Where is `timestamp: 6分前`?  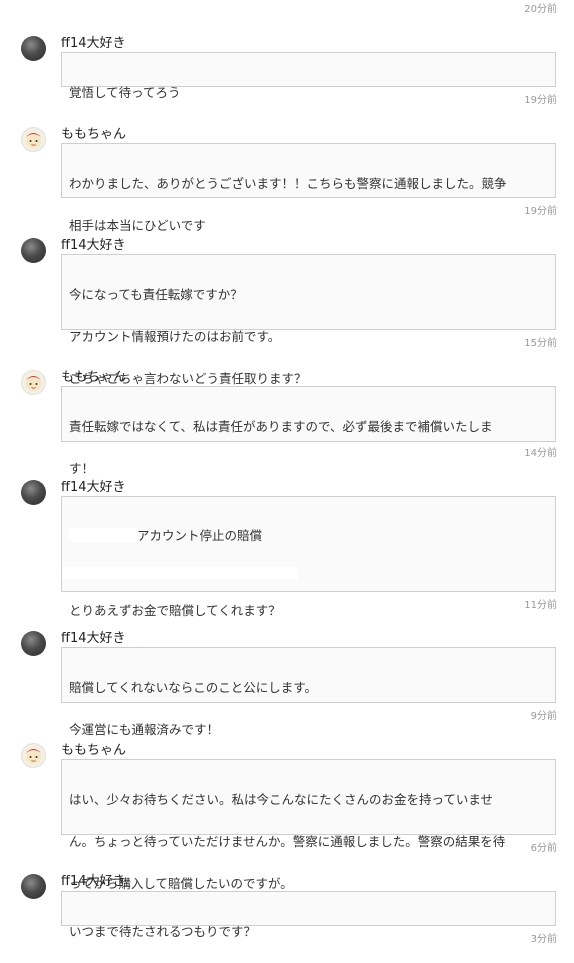 timestamp: 6分前 is located at coordinates (543, 848).